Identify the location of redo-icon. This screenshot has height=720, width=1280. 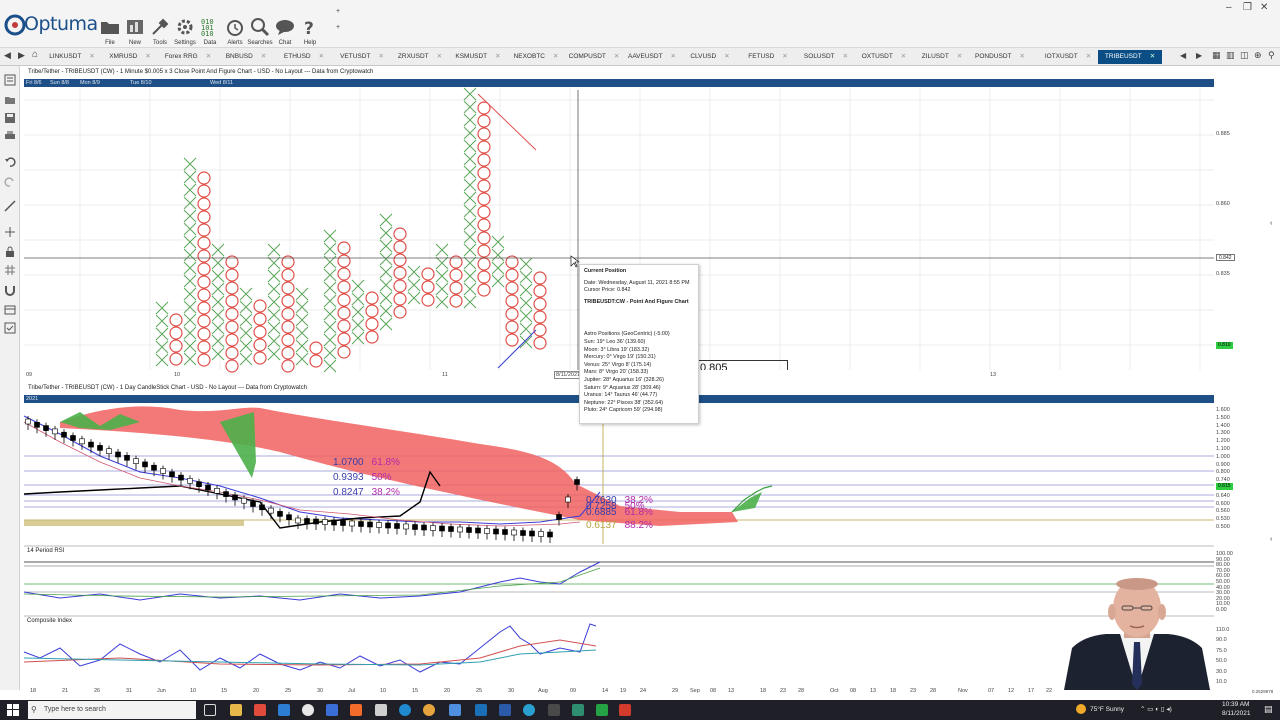
(10, 182).